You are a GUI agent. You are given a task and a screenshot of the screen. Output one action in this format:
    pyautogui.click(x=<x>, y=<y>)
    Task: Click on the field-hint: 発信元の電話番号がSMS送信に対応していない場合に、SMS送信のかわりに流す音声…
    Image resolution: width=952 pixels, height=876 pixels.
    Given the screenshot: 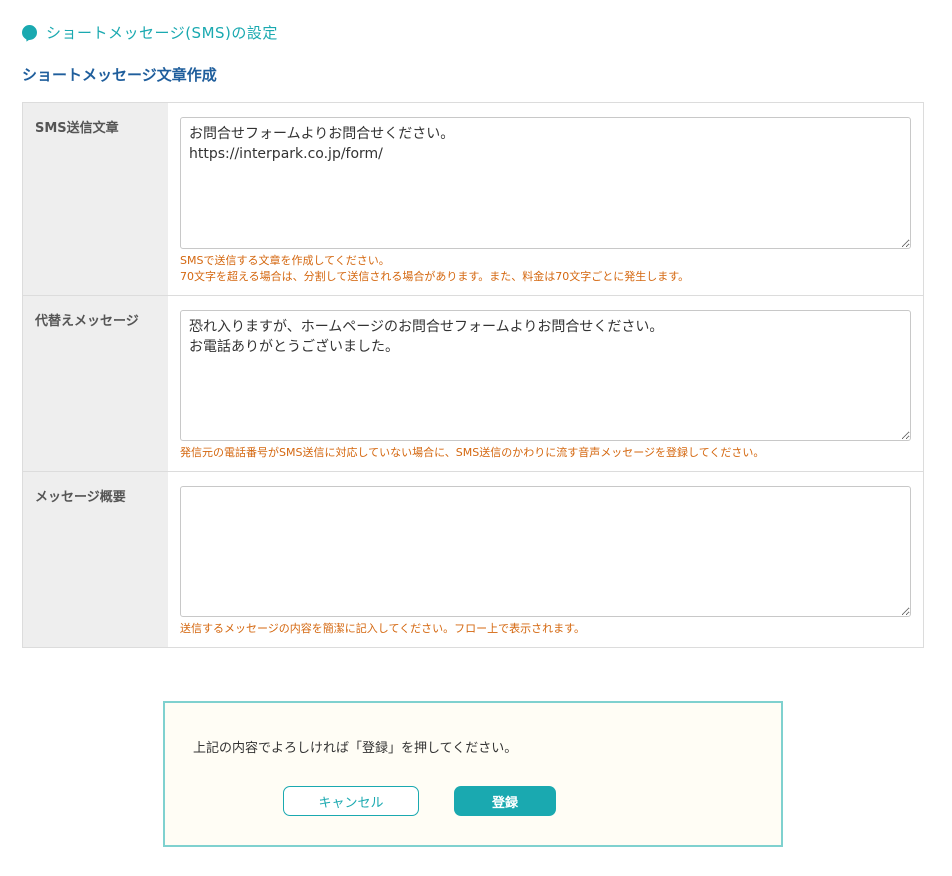 What is the action you would take?
    pyautogui.click(x=546, y=453)
    